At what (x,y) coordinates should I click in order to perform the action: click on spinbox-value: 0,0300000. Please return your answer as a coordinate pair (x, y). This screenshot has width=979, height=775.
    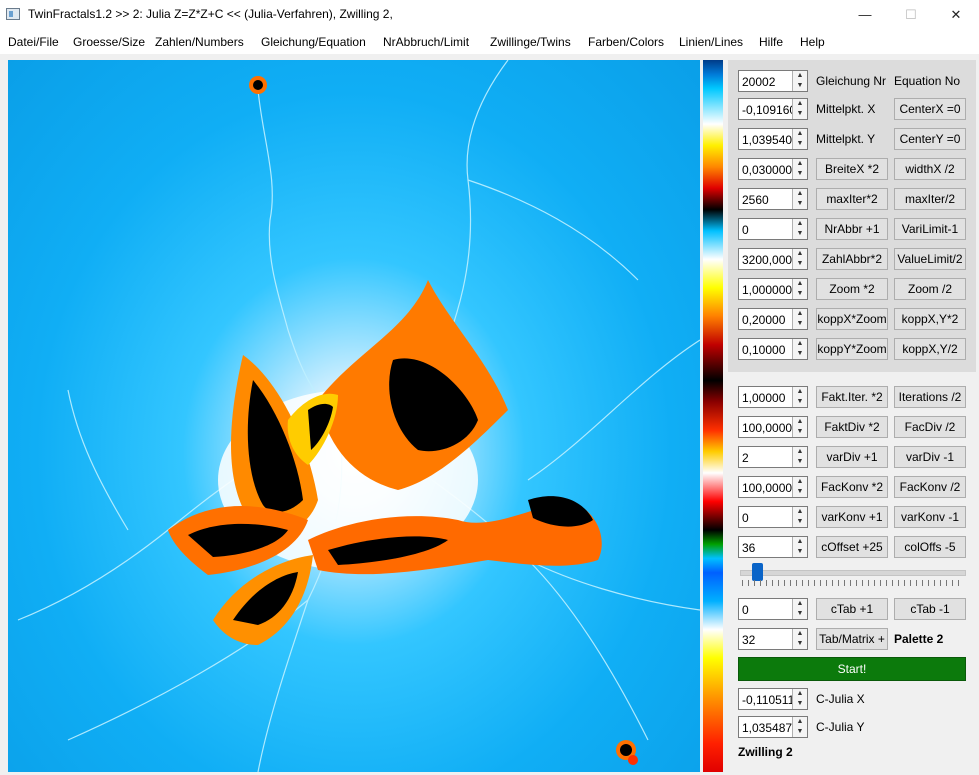
    Looking at the image, I should click on (768, 170).